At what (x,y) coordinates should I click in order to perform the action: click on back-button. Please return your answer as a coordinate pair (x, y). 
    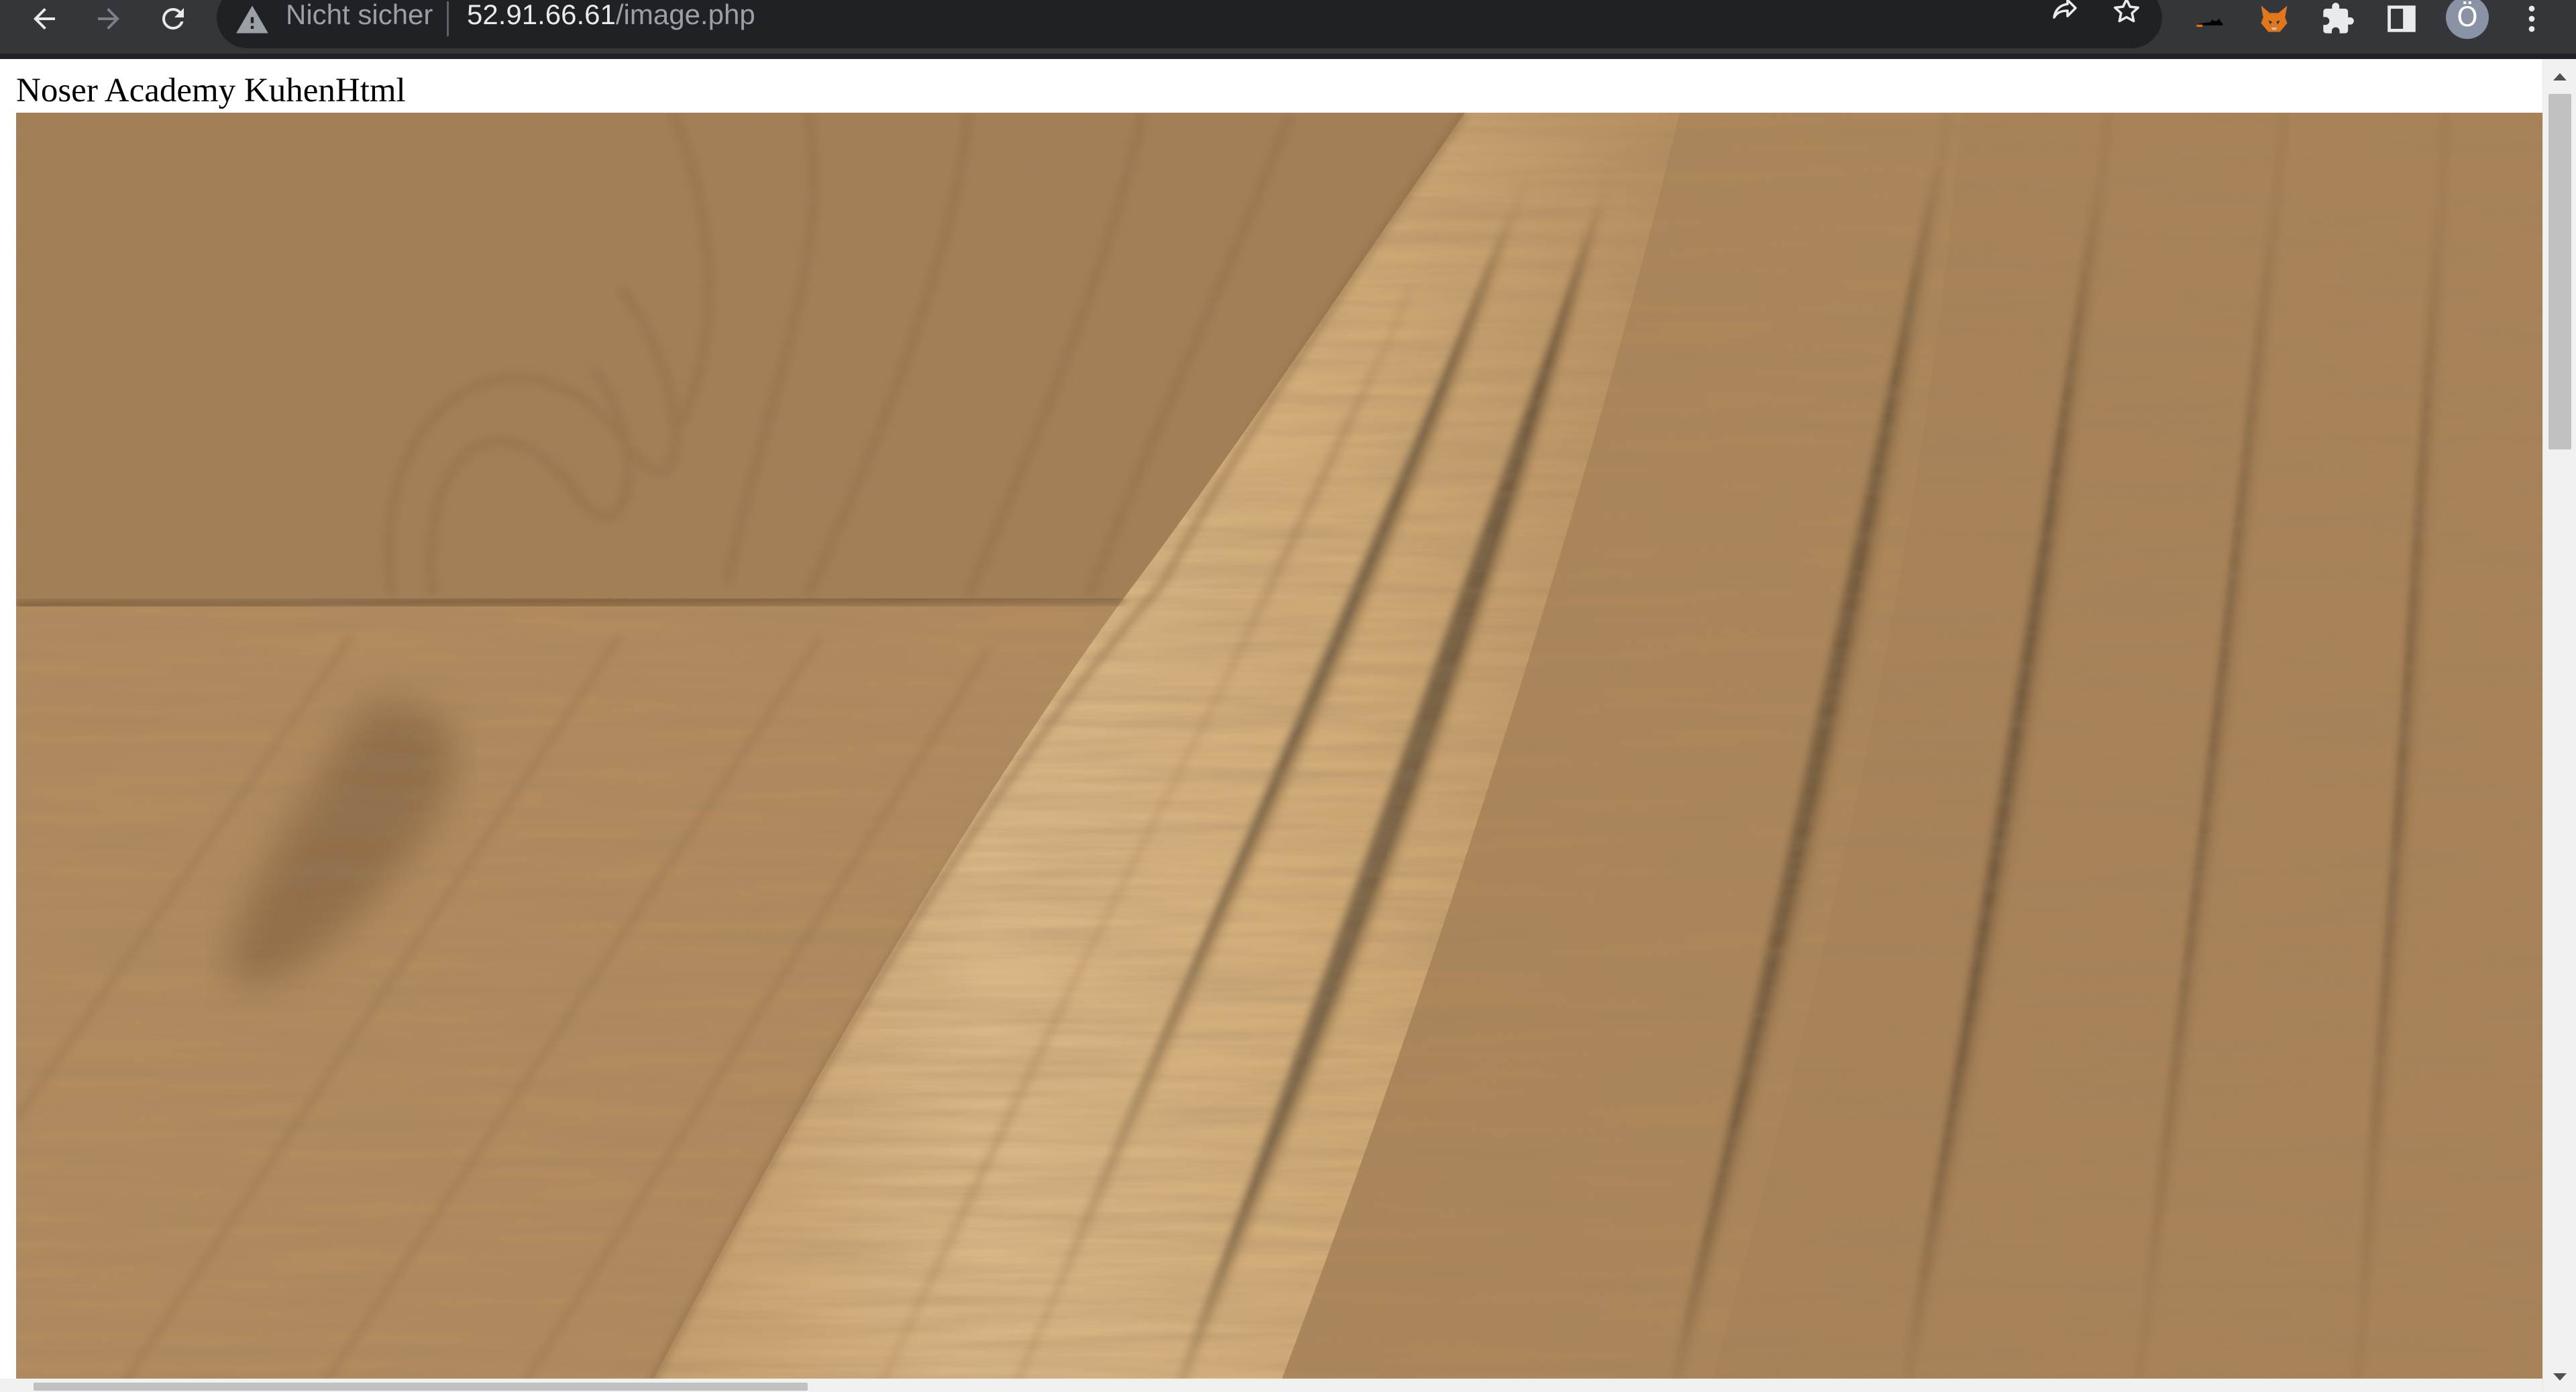
    Looking at the image, I should click on (44, 19).